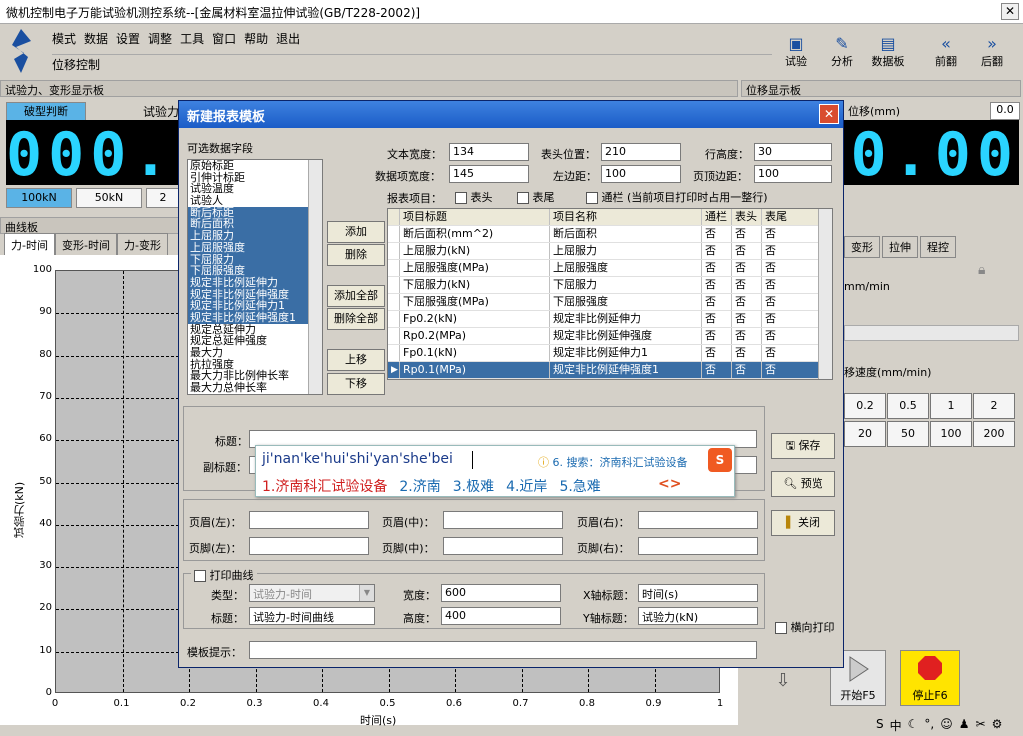 The image size is (1023, 736). I want to click on curve-title-input: 试验力-时间曲线, so click(312, 616).